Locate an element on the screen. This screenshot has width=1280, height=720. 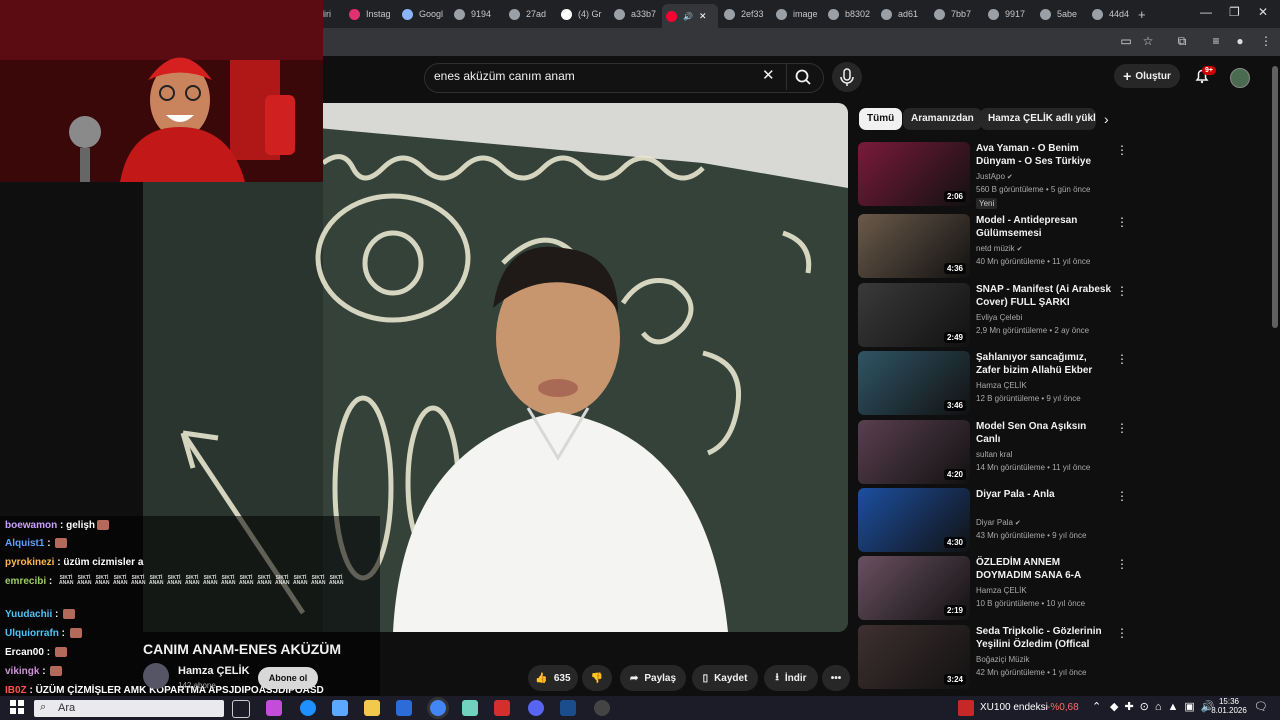
recommended-channel: JustApo ✔ is located at coordinates (994, 176).